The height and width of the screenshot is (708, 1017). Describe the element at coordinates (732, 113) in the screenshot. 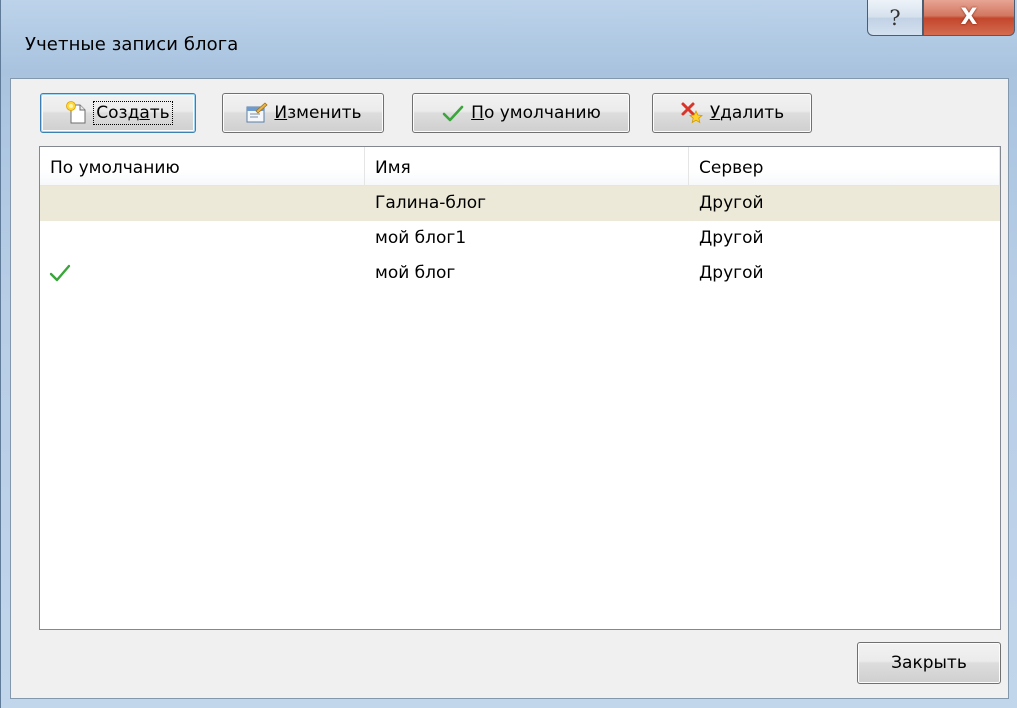

I see `delete-button: Удалить` at that location.